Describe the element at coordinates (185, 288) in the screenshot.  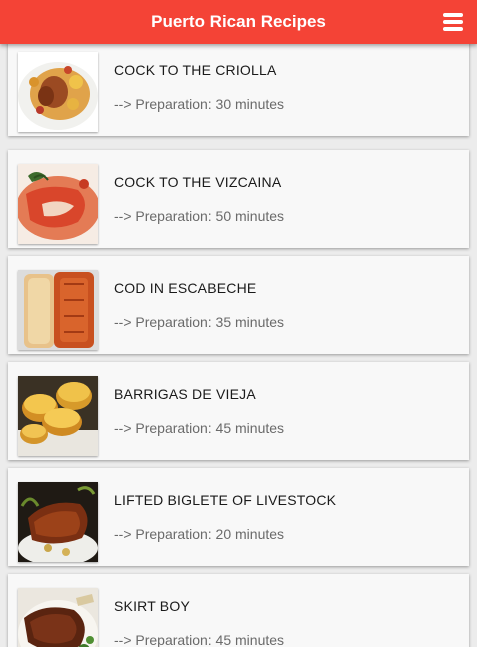
I see `recipe-title: COD IN ESCABECHE` at that location.